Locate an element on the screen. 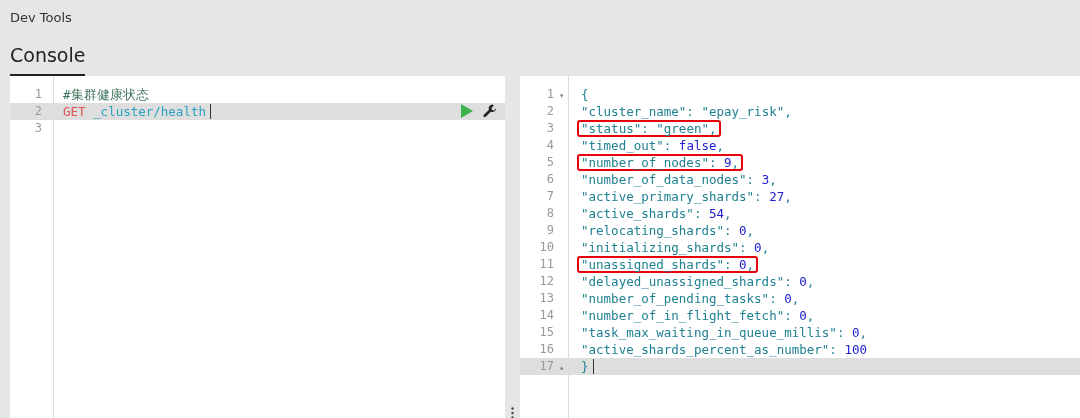  code-line: { is located at coordinates (585, 94).